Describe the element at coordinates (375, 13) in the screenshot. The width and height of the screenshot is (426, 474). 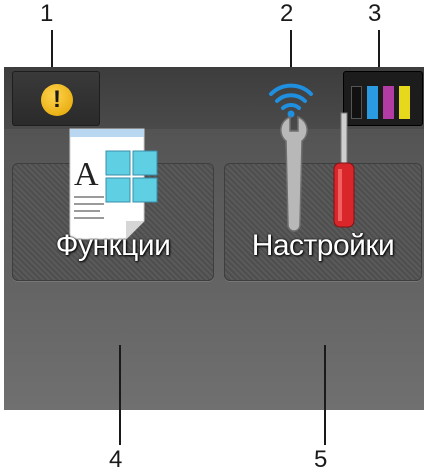
I see `callout-number-3: 3` at that location.